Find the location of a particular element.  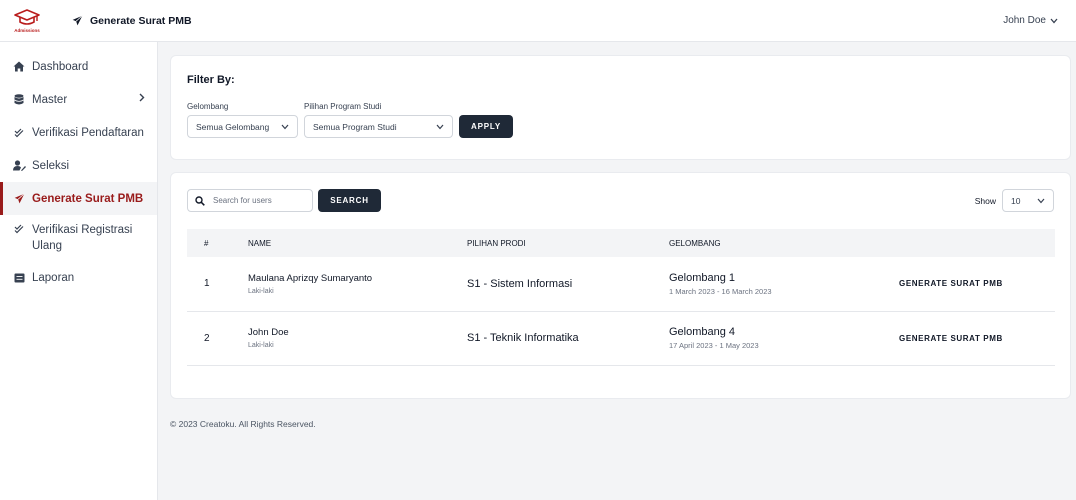

sidebar-item-seleksi: Seleksi is located at coordinates (78, 165).